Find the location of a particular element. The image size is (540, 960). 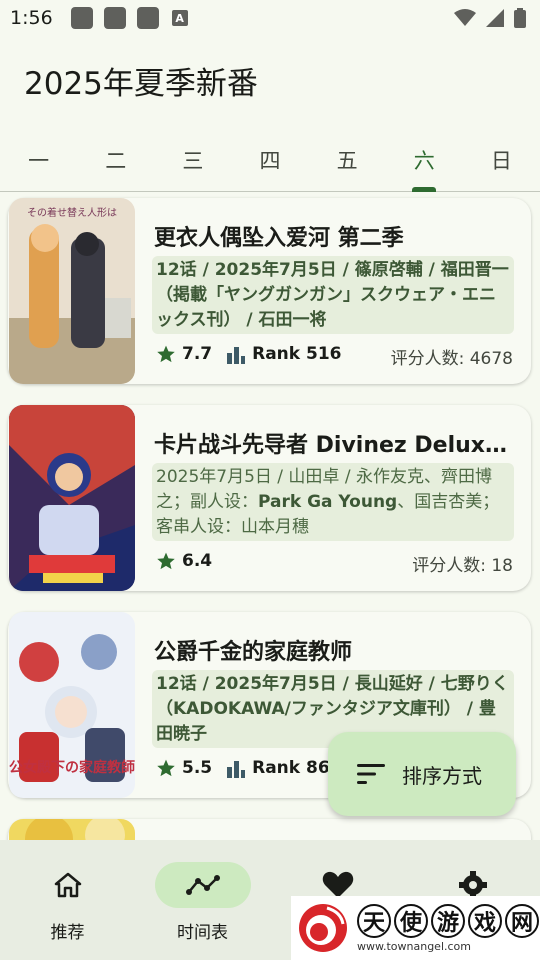

anime-votes: 评分人数: 18 is located at coordinates (462, 566).